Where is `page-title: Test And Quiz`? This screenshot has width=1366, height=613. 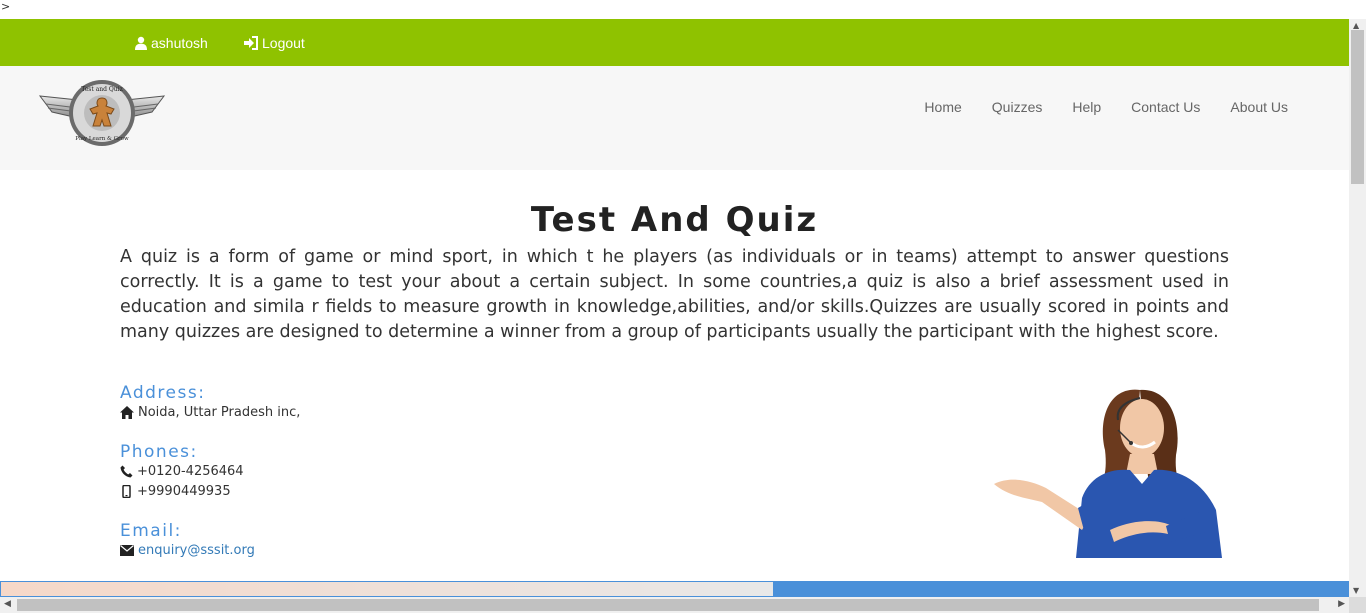 page-title: Test And Quiz is located at coordinates (674, 220).